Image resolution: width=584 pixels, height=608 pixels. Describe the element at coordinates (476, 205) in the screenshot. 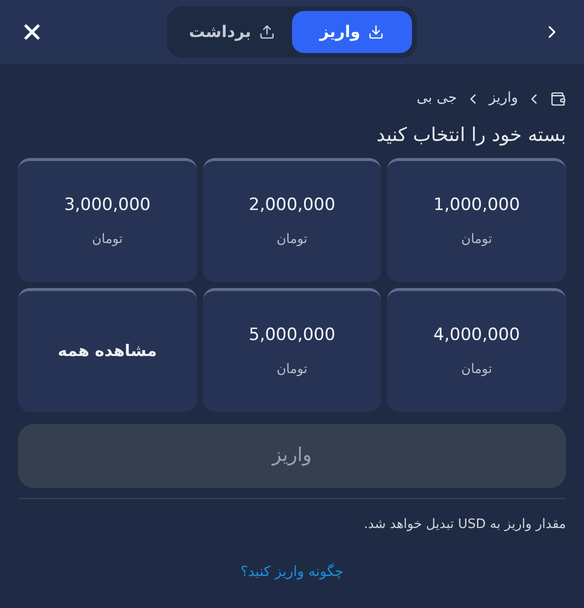

I see `amount-text: 1,000,000` at that location.